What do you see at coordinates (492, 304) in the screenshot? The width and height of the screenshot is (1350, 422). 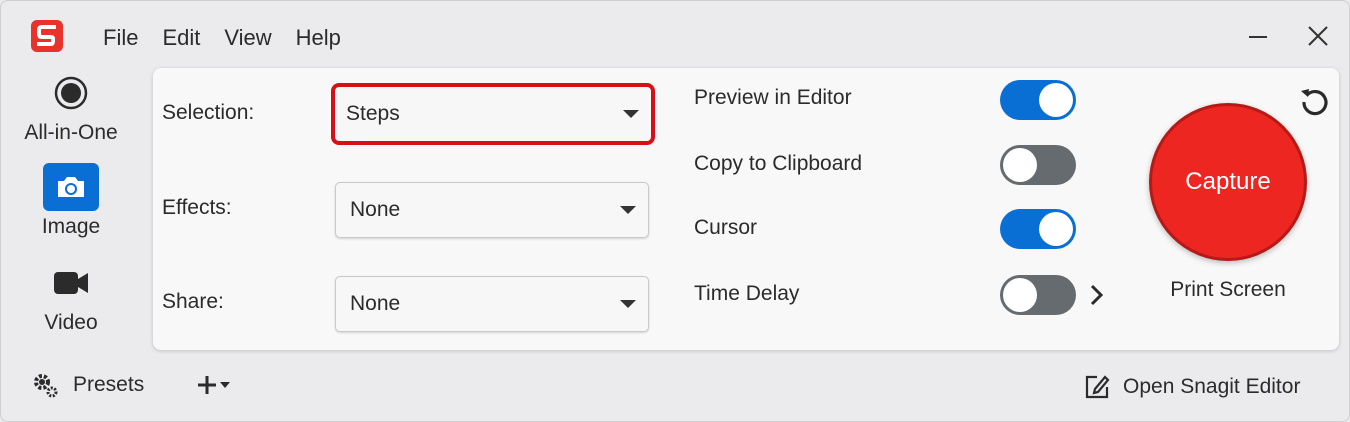 I see `share-dropdown: None` at bounding box center [492, 304].